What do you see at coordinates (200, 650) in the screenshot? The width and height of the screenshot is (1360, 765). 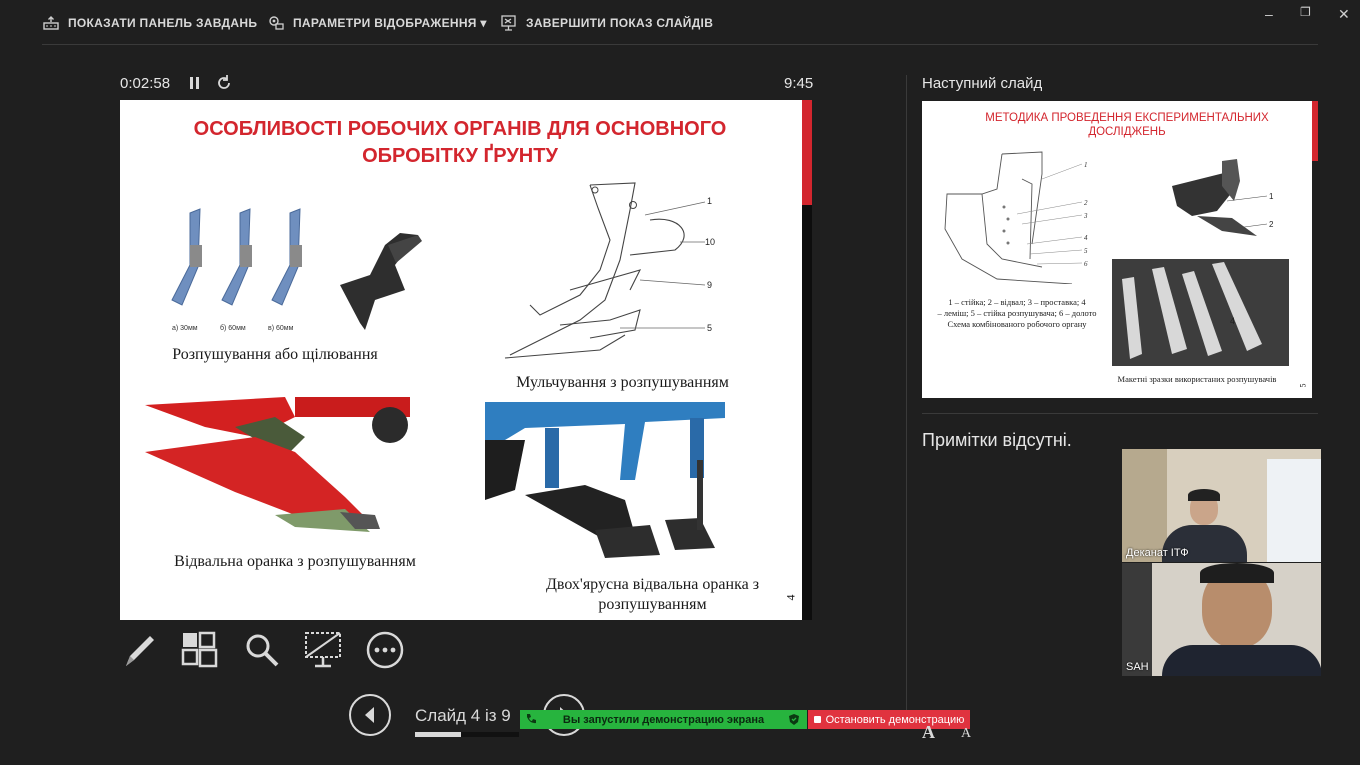 I see `see-all-slides-icon` at bounding box center [200, 650].